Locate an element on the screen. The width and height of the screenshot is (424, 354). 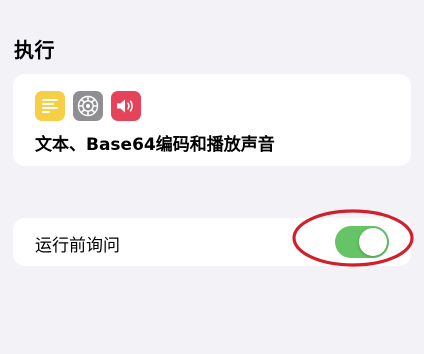
ask-before-run-label: 运行前询问 is located at coordinates (77, 246).